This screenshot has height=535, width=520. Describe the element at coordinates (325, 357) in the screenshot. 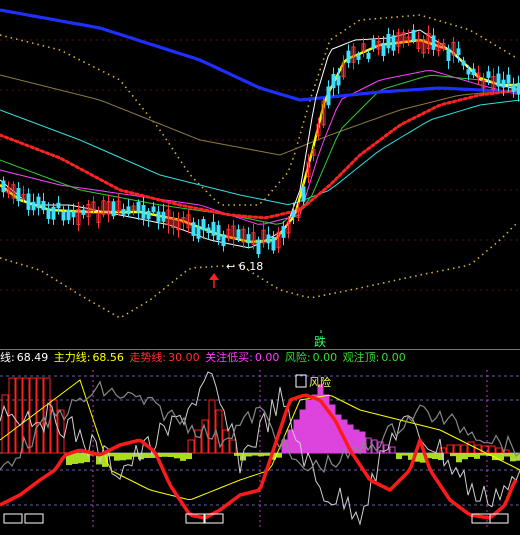

I see `legend-risk-value: 0.00` at that location.